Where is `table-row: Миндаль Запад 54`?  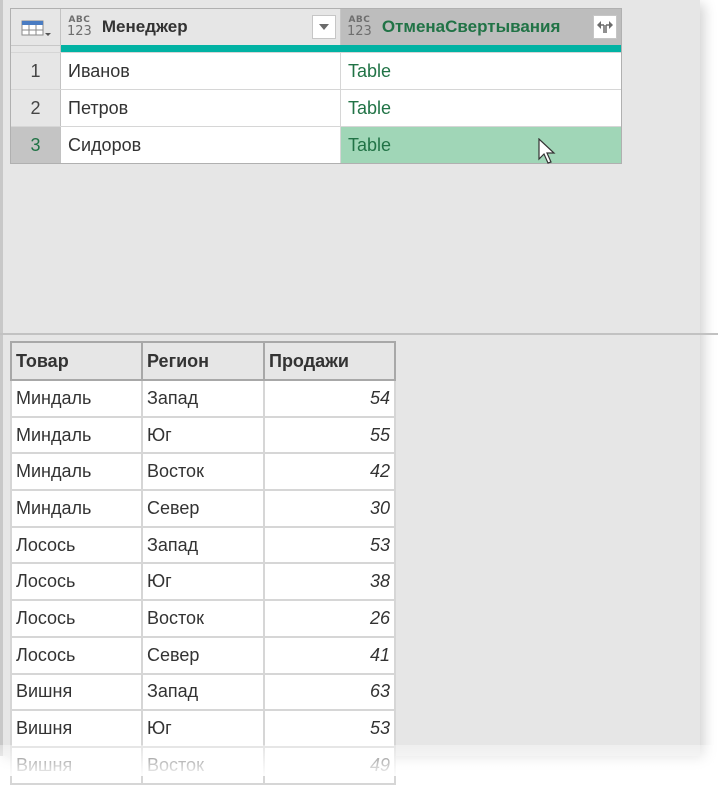
table-row: Миндаль Запад 54 is located at coordinates (203, 398).